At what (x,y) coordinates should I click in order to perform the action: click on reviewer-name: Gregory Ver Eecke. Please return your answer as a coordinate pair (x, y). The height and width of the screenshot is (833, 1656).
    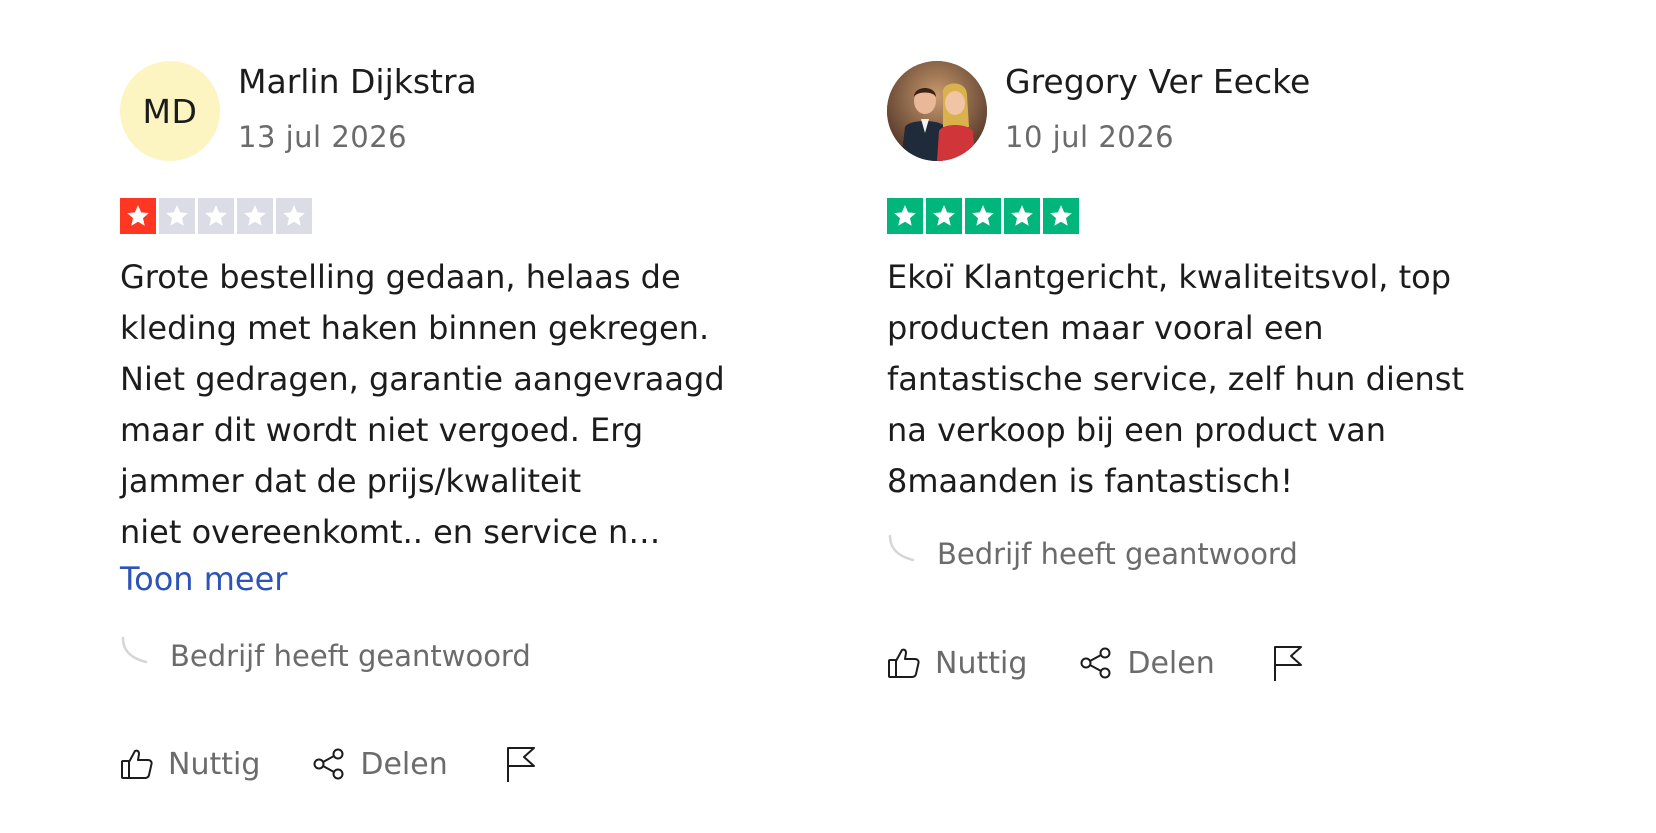
    Looking at the image, I should click on (1157, 81).